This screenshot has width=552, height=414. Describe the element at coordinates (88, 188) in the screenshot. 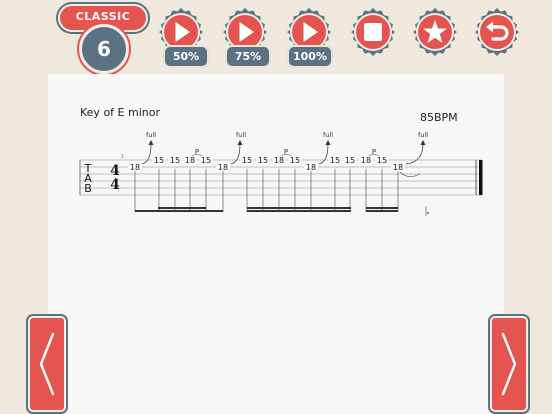

I see `tab-clef-b: B` at that location.